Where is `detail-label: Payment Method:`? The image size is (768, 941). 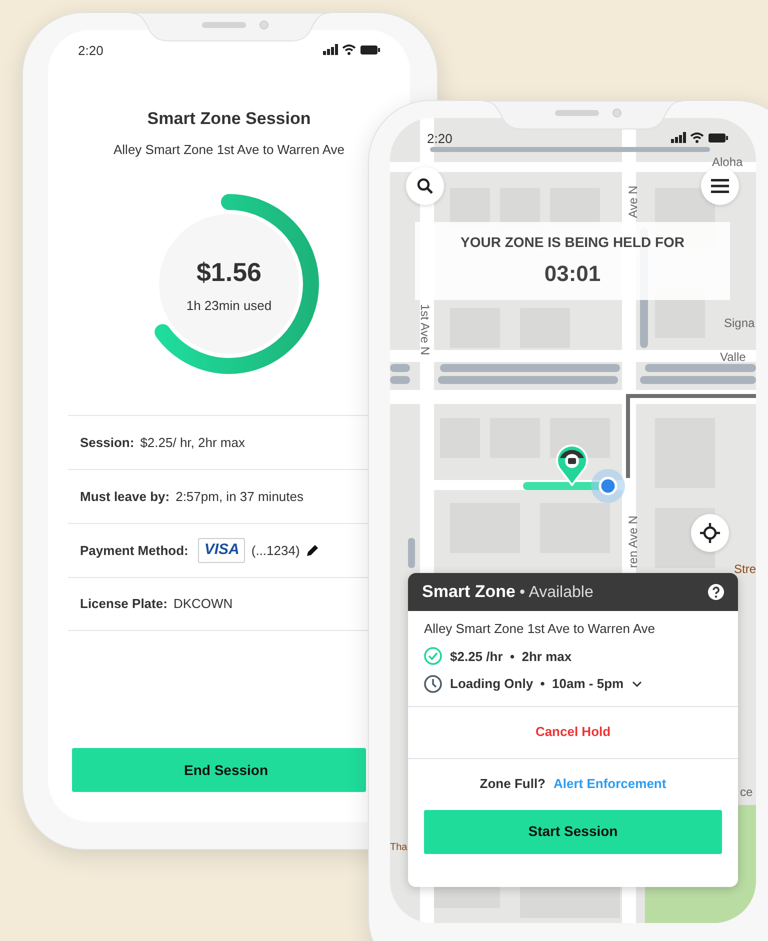 detail-label: Payment Method: is located at coordinates (134, 551).